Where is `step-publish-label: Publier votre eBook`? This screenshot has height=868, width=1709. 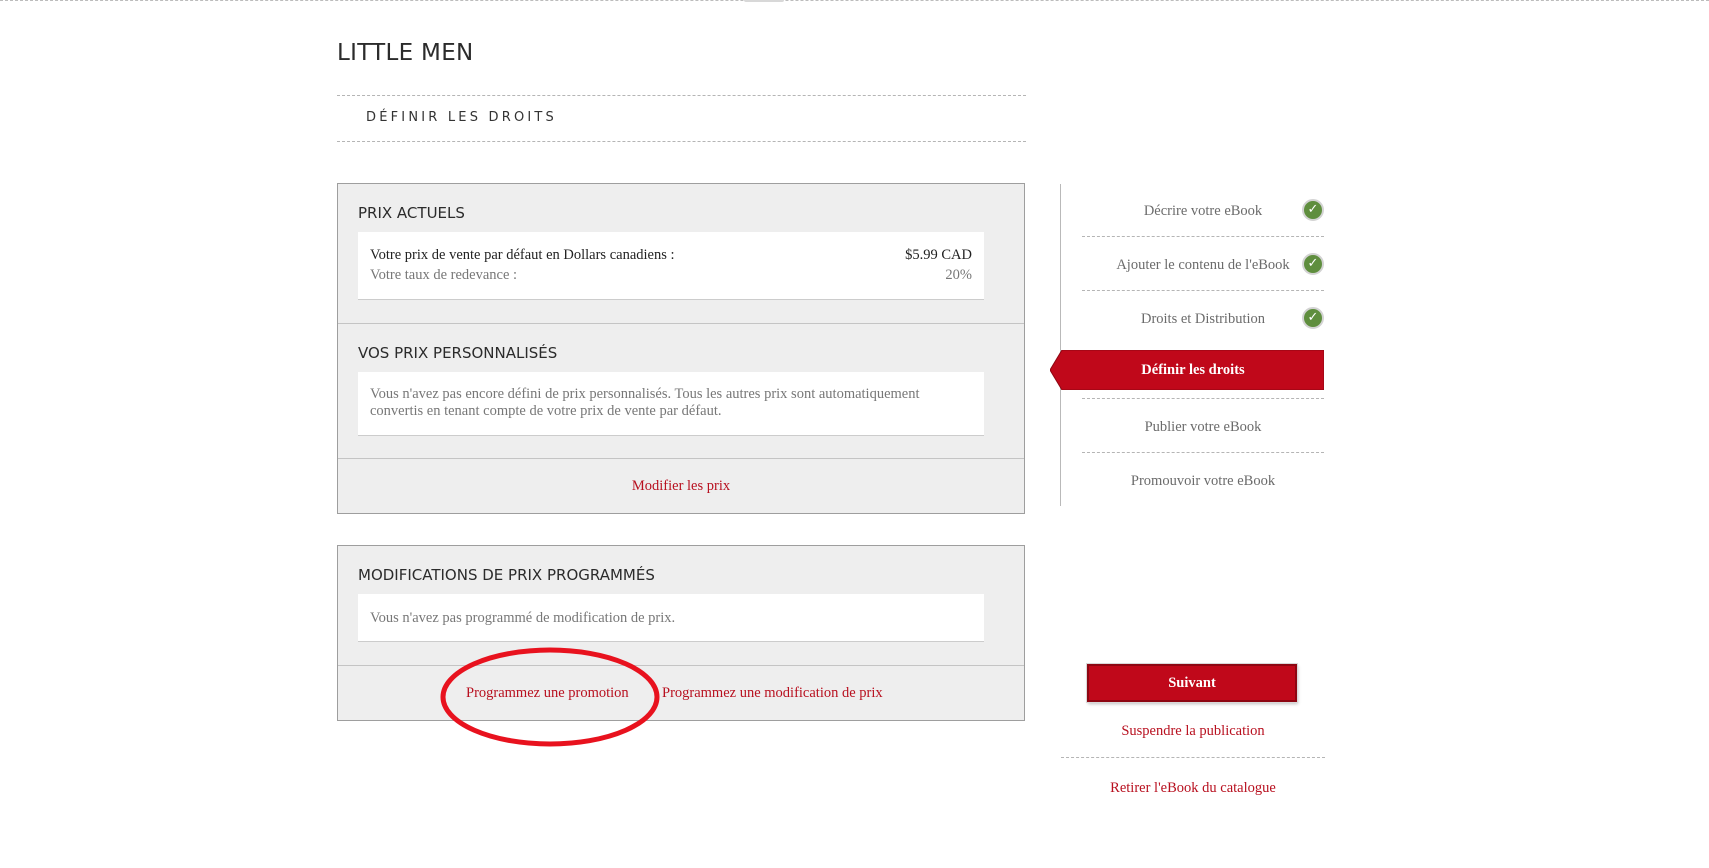
step-publish-label: Publier votre eBook is located at coordinates (1203, 427).